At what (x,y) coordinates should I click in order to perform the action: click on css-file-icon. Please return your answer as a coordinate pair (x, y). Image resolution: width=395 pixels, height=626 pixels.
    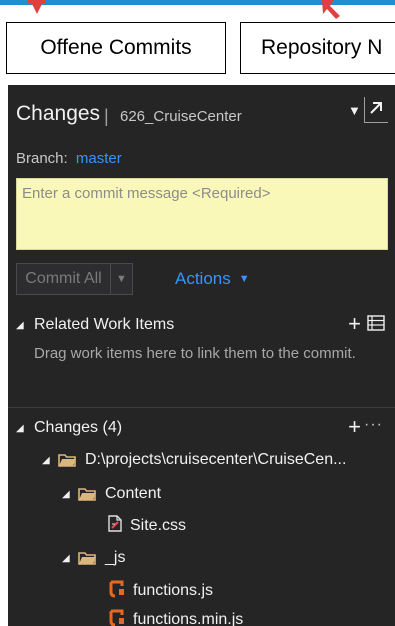
    Looking at the image, I should click on (115, 526).